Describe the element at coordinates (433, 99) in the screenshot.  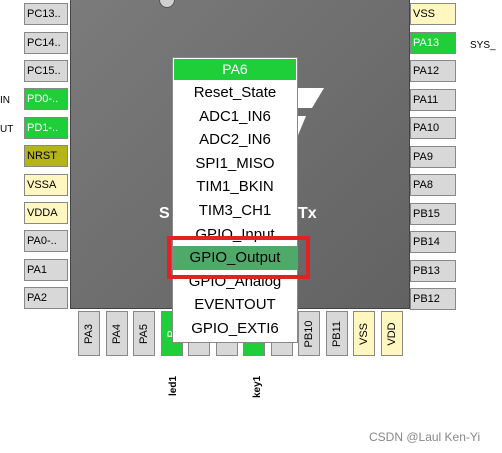
I see `pin-pa11: PA11` at that location.